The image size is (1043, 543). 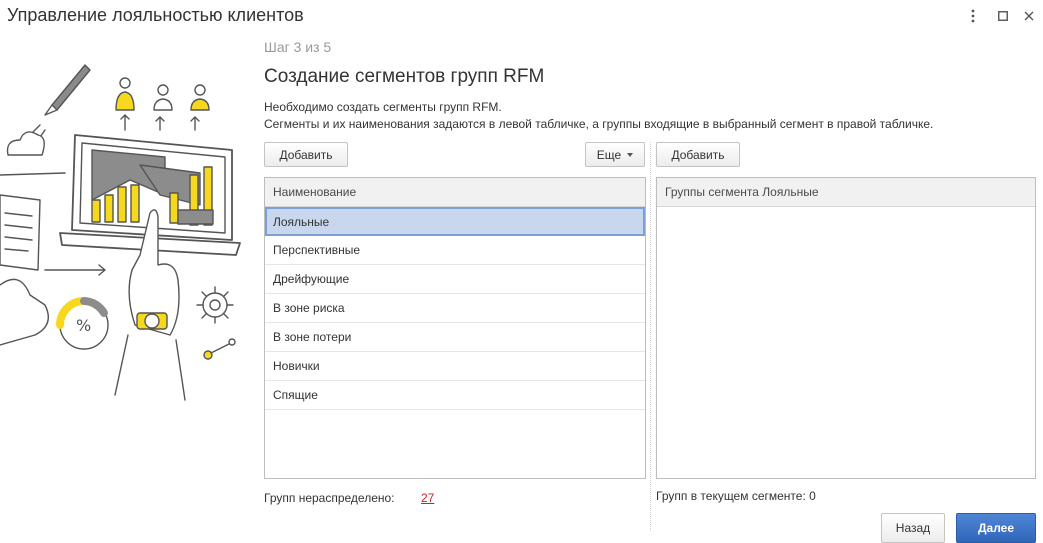 I want to click on current-segment-groups-label: Групп в текущем сегменте: 0, so click(x=736, y=496).